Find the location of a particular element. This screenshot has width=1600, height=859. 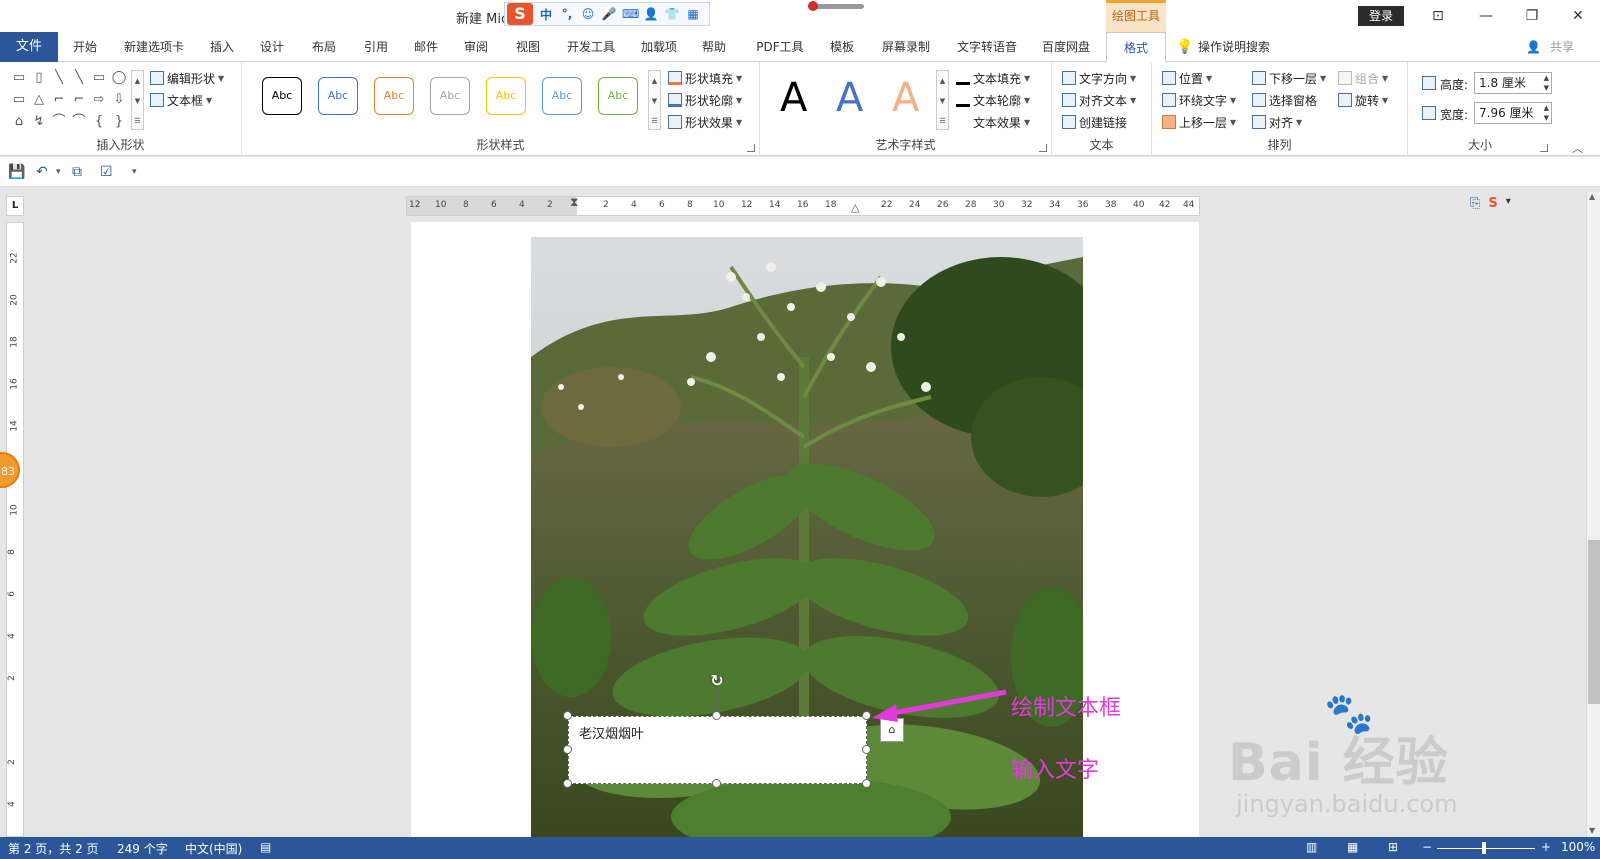

sogou-mini-icon: S is located at coordinates (1492, 206).